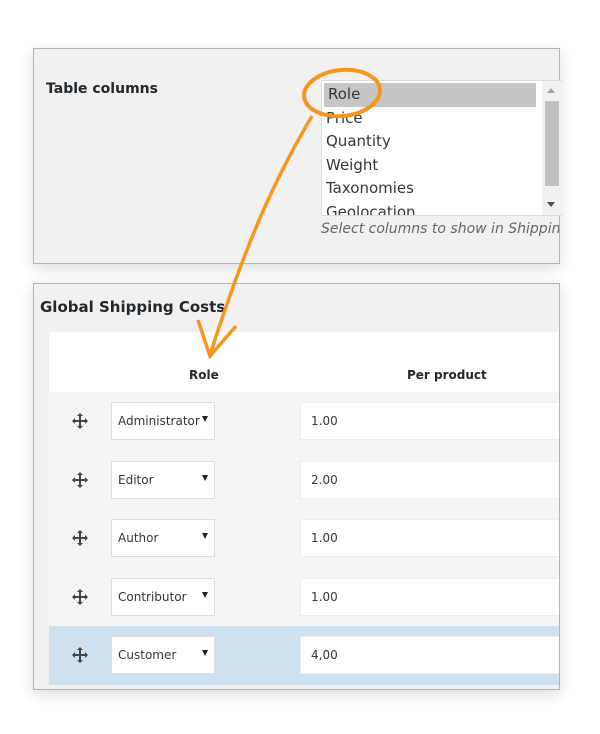 Image resolution: width=600 pixels, height=734 pixels. Describe the element at coordinates (324, 655) in the screenshot. I see `per-product-value: 4,00` at that location.